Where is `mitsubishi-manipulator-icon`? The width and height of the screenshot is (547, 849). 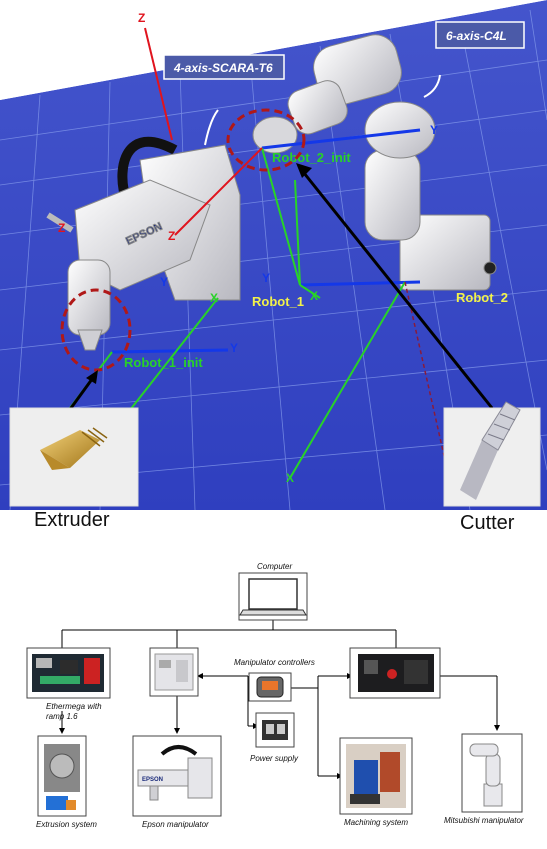 mitsubishi-manipulator-icon is located at coordinates (492, 773).